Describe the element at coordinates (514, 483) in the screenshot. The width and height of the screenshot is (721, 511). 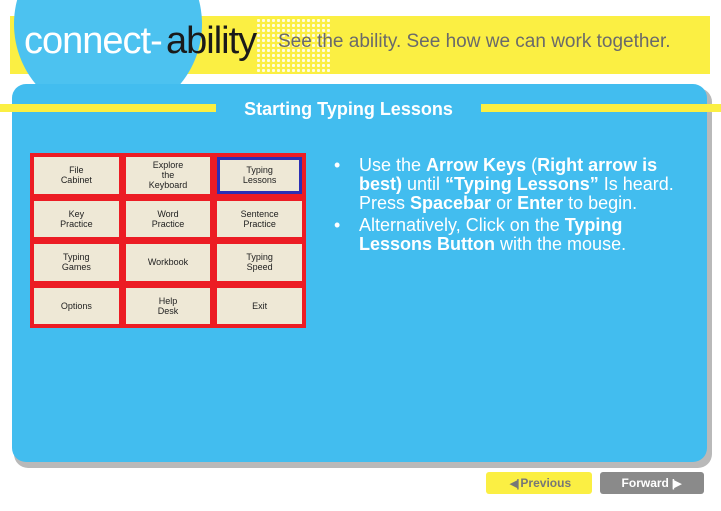
I see `previous-icon: ◀|` at that location.